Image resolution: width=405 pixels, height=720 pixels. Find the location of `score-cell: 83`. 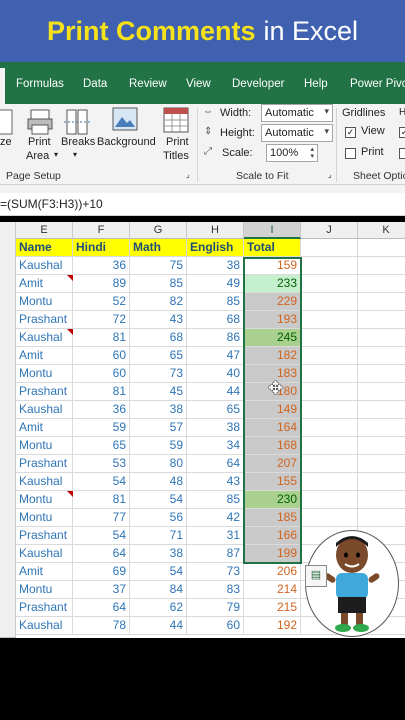

score-cell: 83 is located at coordinates (215, 590).